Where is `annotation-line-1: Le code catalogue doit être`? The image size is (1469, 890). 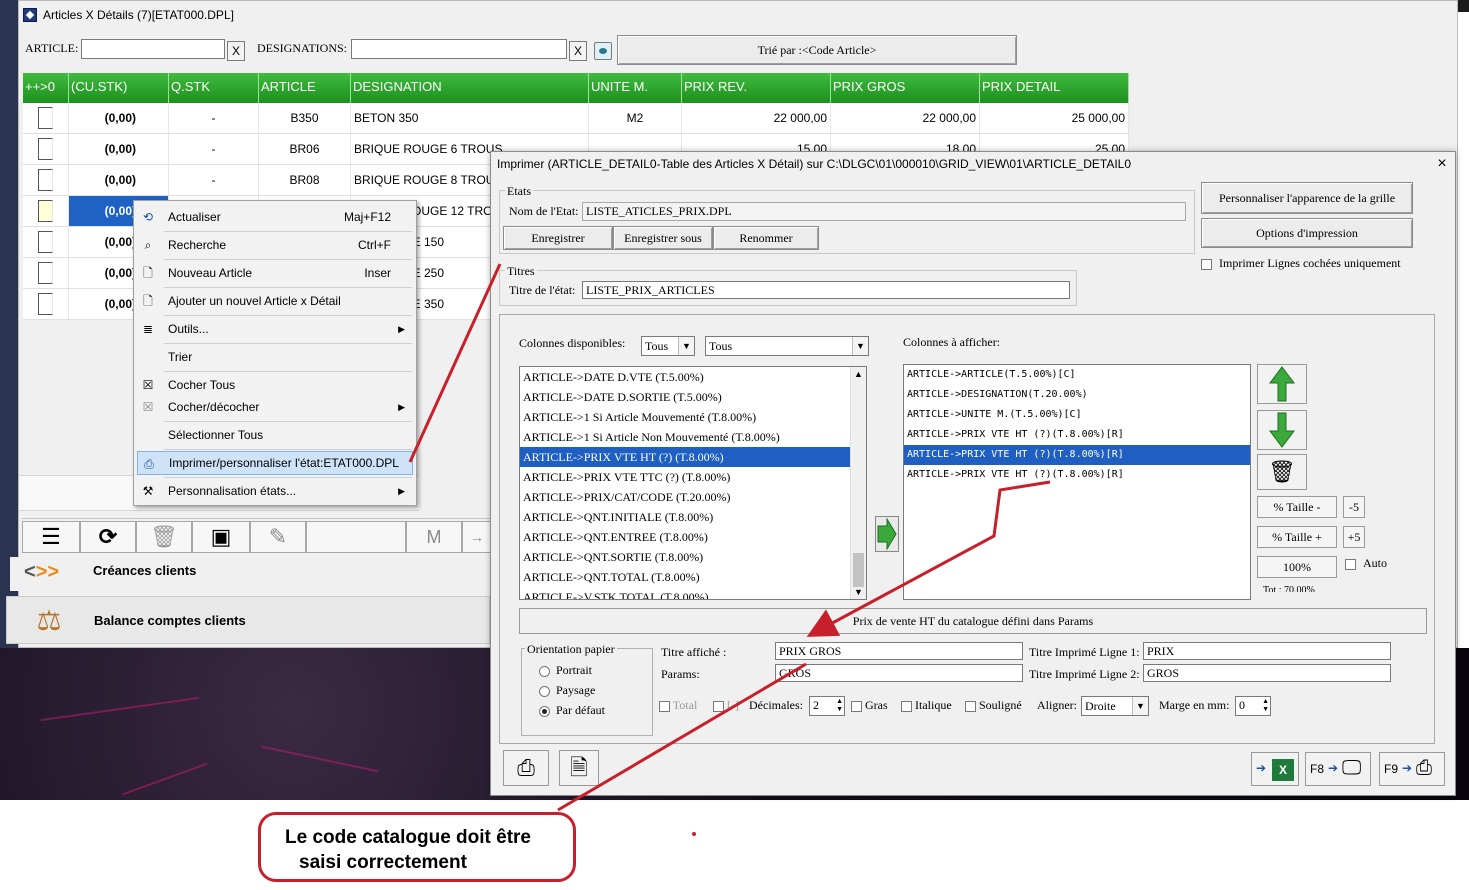
annotation-line-1: Le code catalogue doit être is located at coordinates (408, 837).